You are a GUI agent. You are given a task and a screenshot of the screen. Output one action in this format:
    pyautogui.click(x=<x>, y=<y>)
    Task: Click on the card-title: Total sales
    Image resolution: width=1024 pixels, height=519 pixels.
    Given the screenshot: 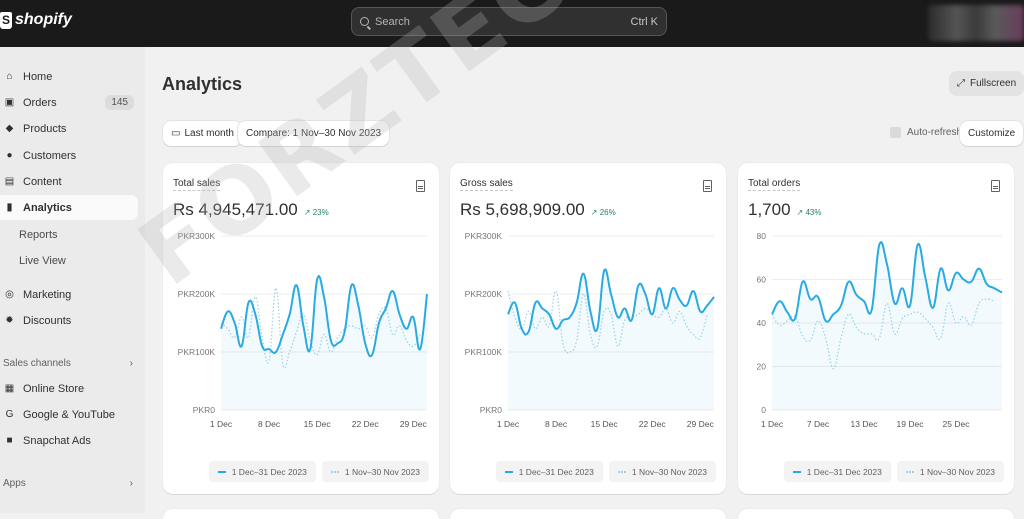 What is the action you would take?
    pyautogui.click(x=197, y=184)
    